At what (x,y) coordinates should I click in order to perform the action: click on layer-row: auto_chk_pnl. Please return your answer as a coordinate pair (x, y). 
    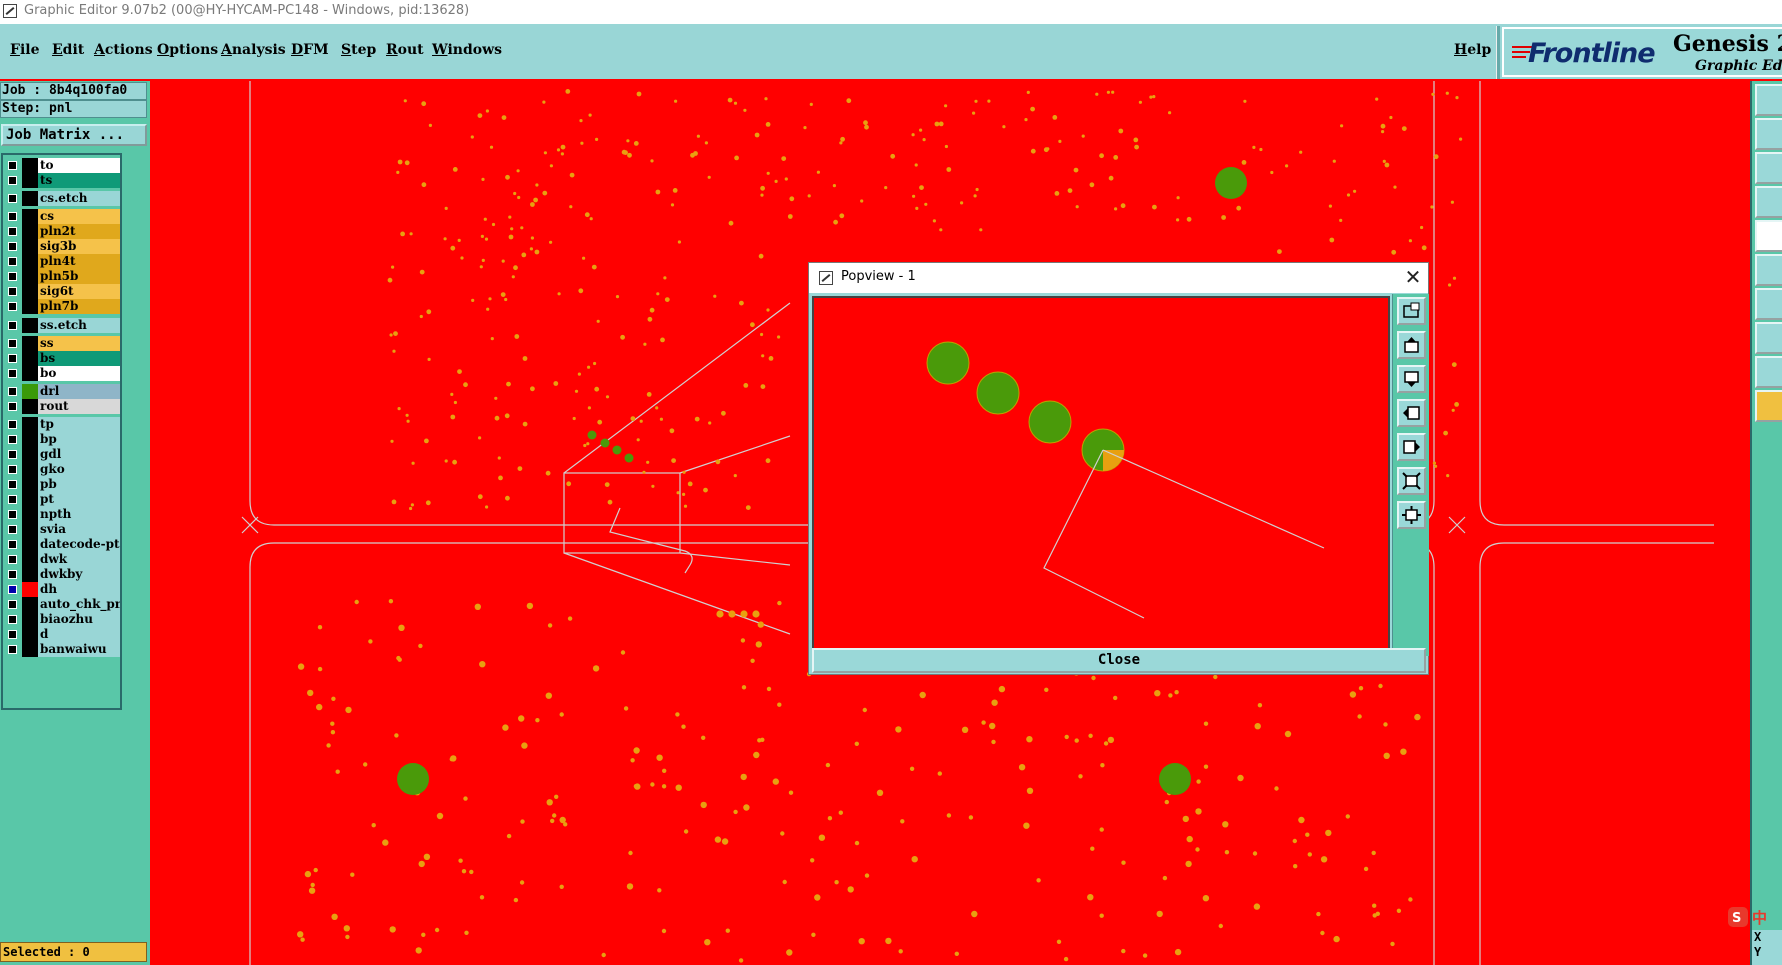
    Looking at the image, I should click on (61, 604).